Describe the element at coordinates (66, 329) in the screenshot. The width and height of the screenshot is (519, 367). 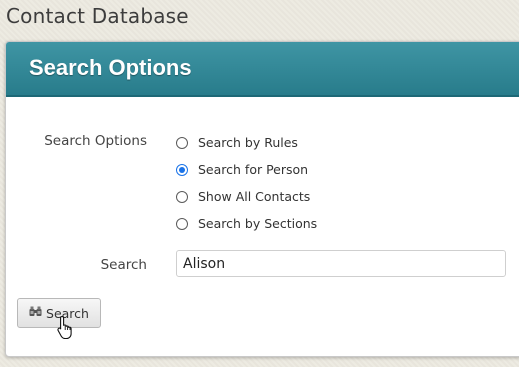
I see `hand-cursor-icon` at that location.